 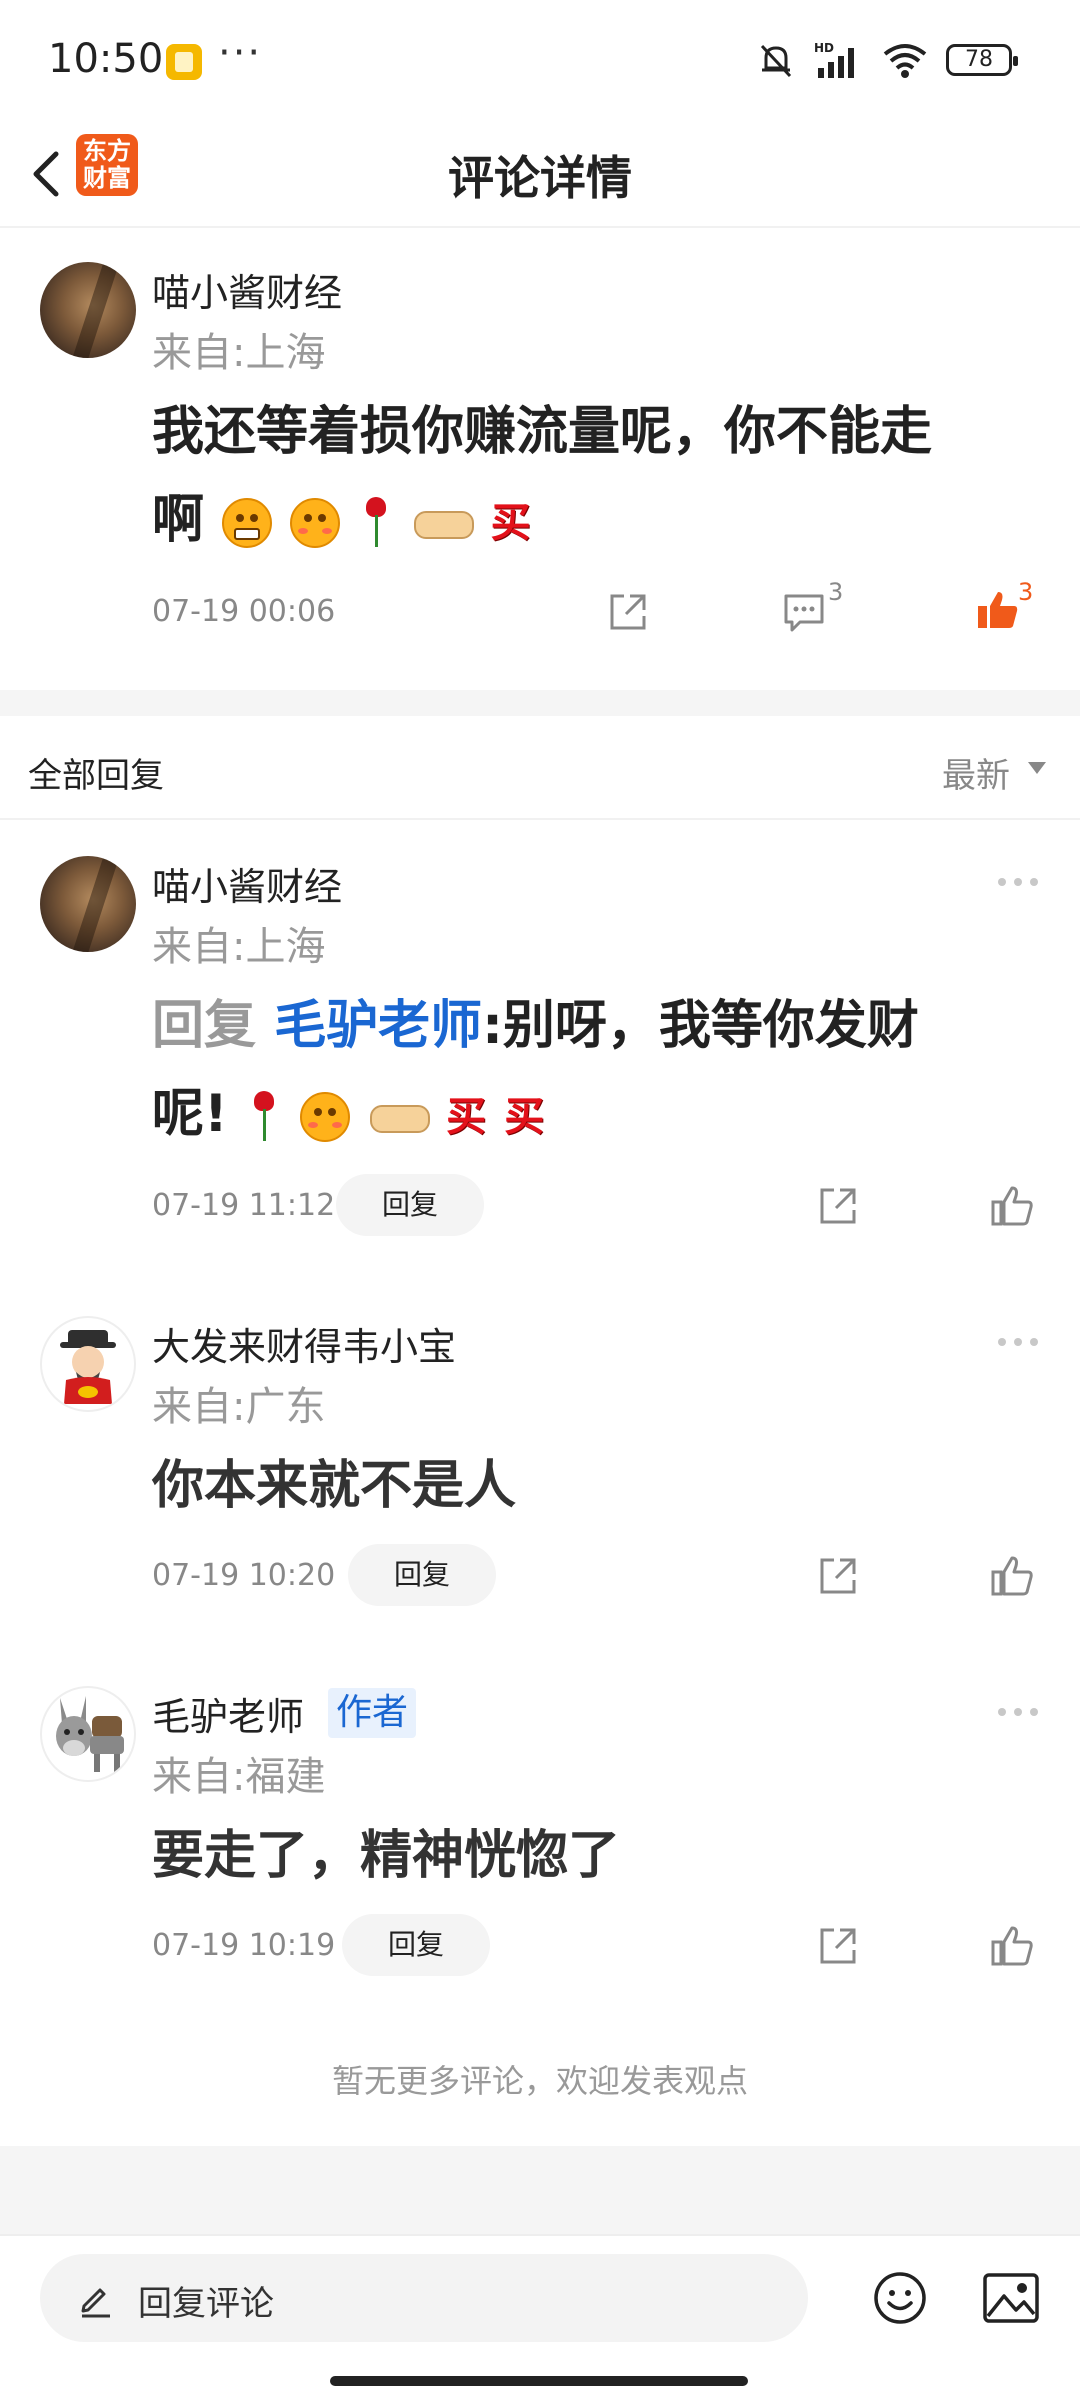 What do you see at coordinates (247, 523) in the screenshot?
I see `grimace-emoji-icon` at bounding box center [247, 523].